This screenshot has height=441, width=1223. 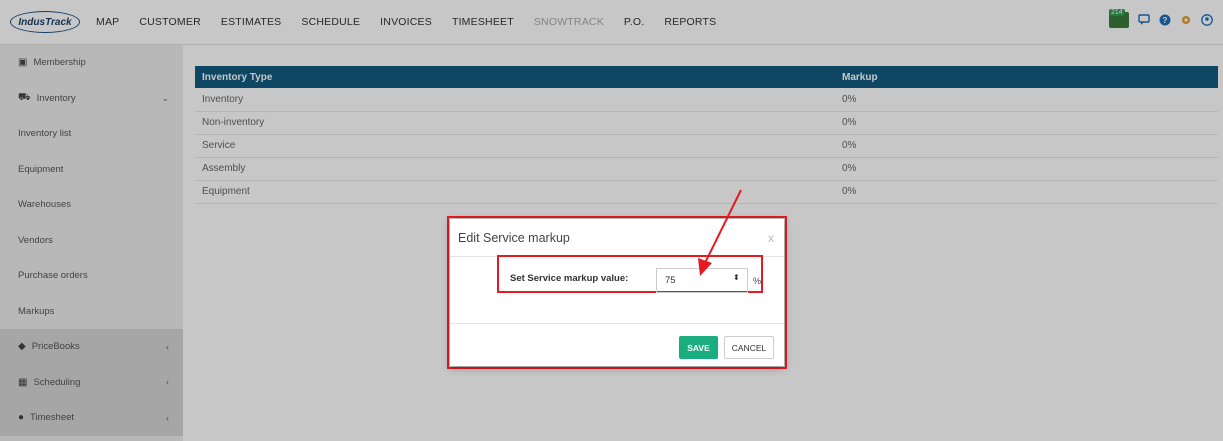 I want to click on cancel-button: CANCEL, so click(x=749, y=347).